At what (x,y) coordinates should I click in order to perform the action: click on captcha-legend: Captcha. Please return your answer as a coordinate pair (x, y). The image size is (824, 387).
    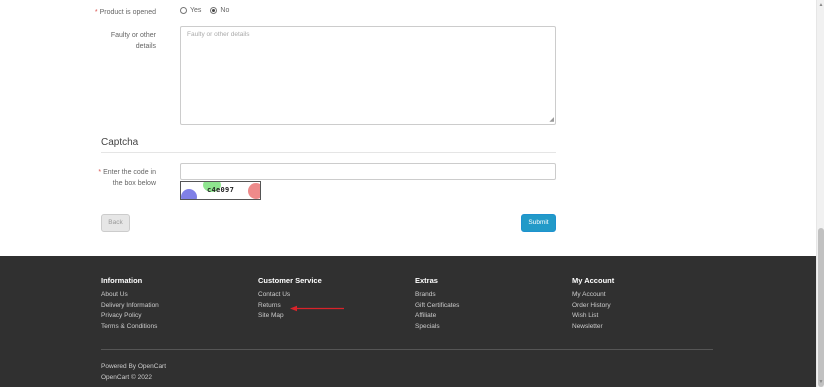
    Looking at the image, I should click on (120, 142).